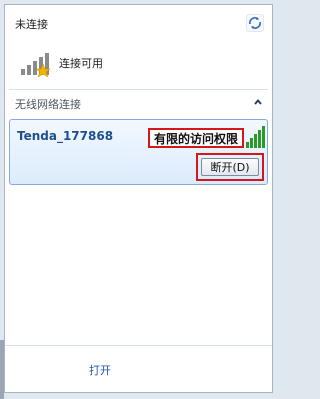 The width and height of the screenshot is (320, 399). I want to click on collapse-chevron-icon, so click(258, 102).